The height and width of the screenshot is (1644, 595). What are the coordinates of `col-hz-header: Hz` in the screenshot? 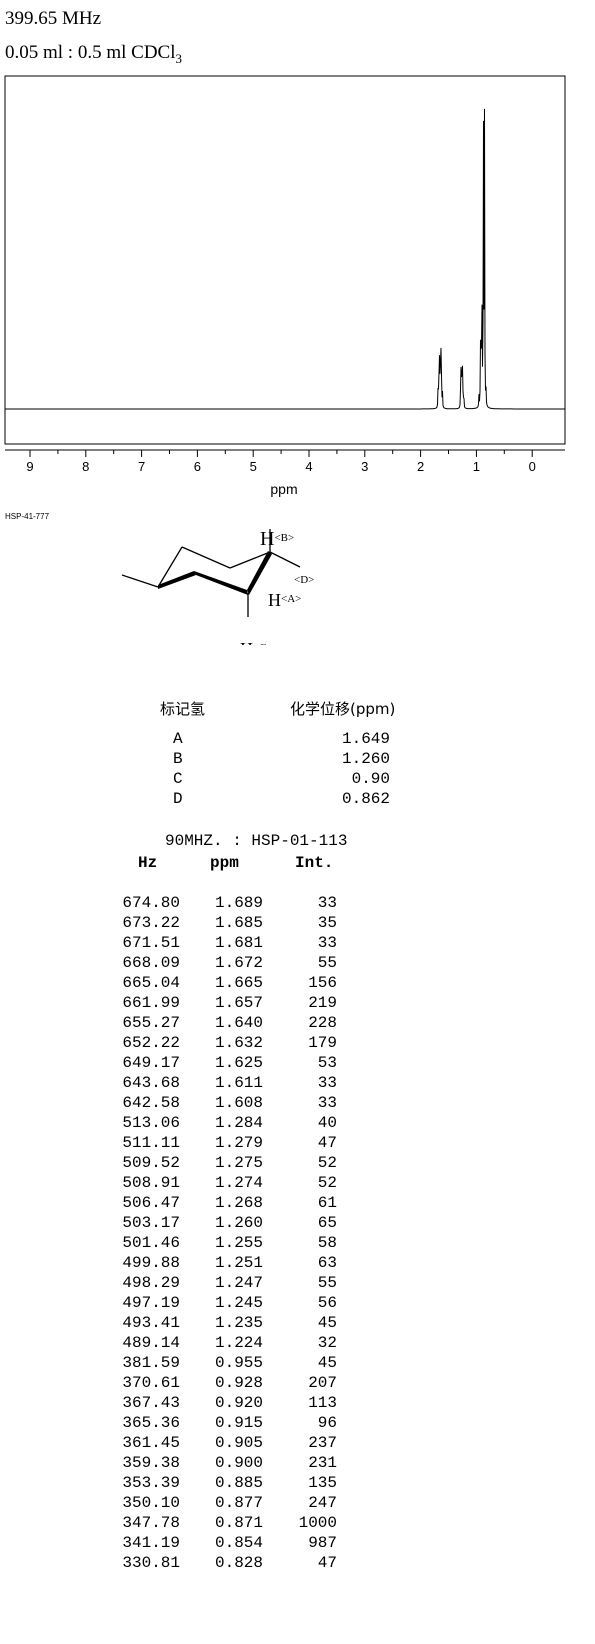 It's located at (148, 863).